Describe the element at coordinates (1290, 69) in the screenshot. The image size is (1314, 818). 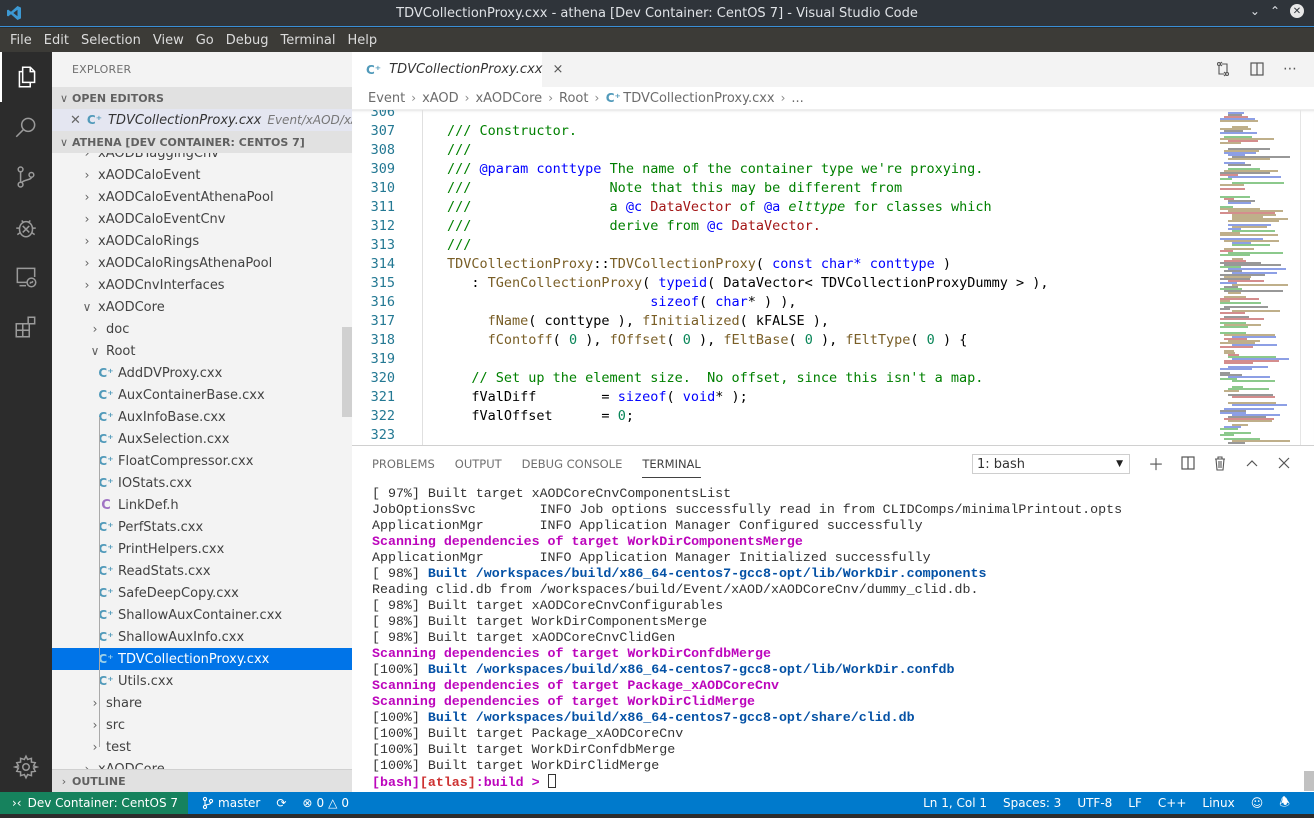
I see `more-actions-icon: ⋯` at that location.